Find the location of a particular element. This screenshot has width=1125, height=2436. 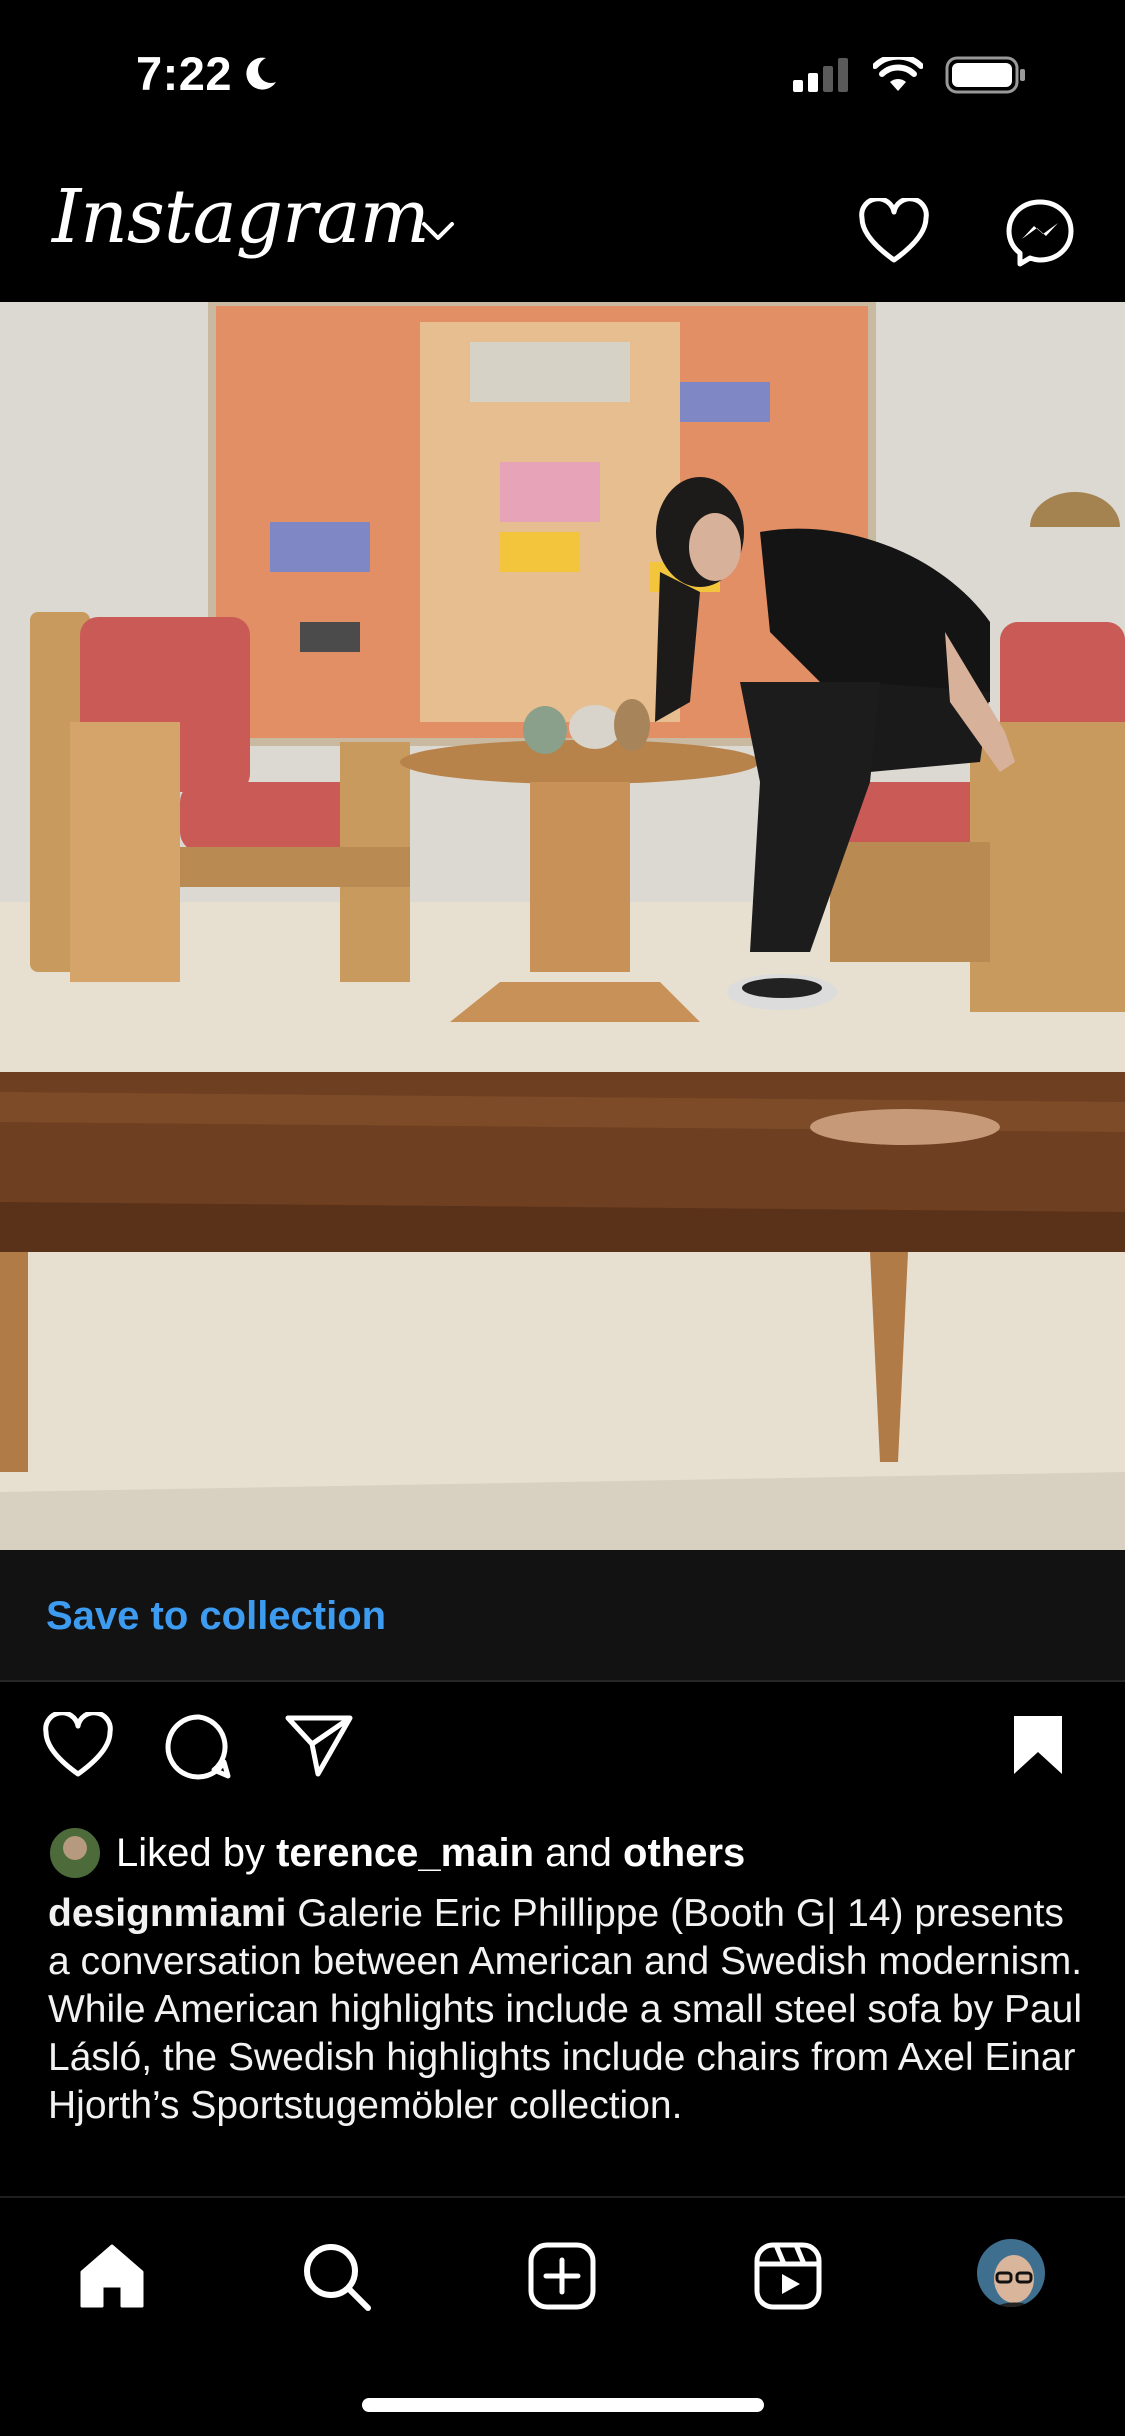

heart-icon is located at coordinates (894, 231).